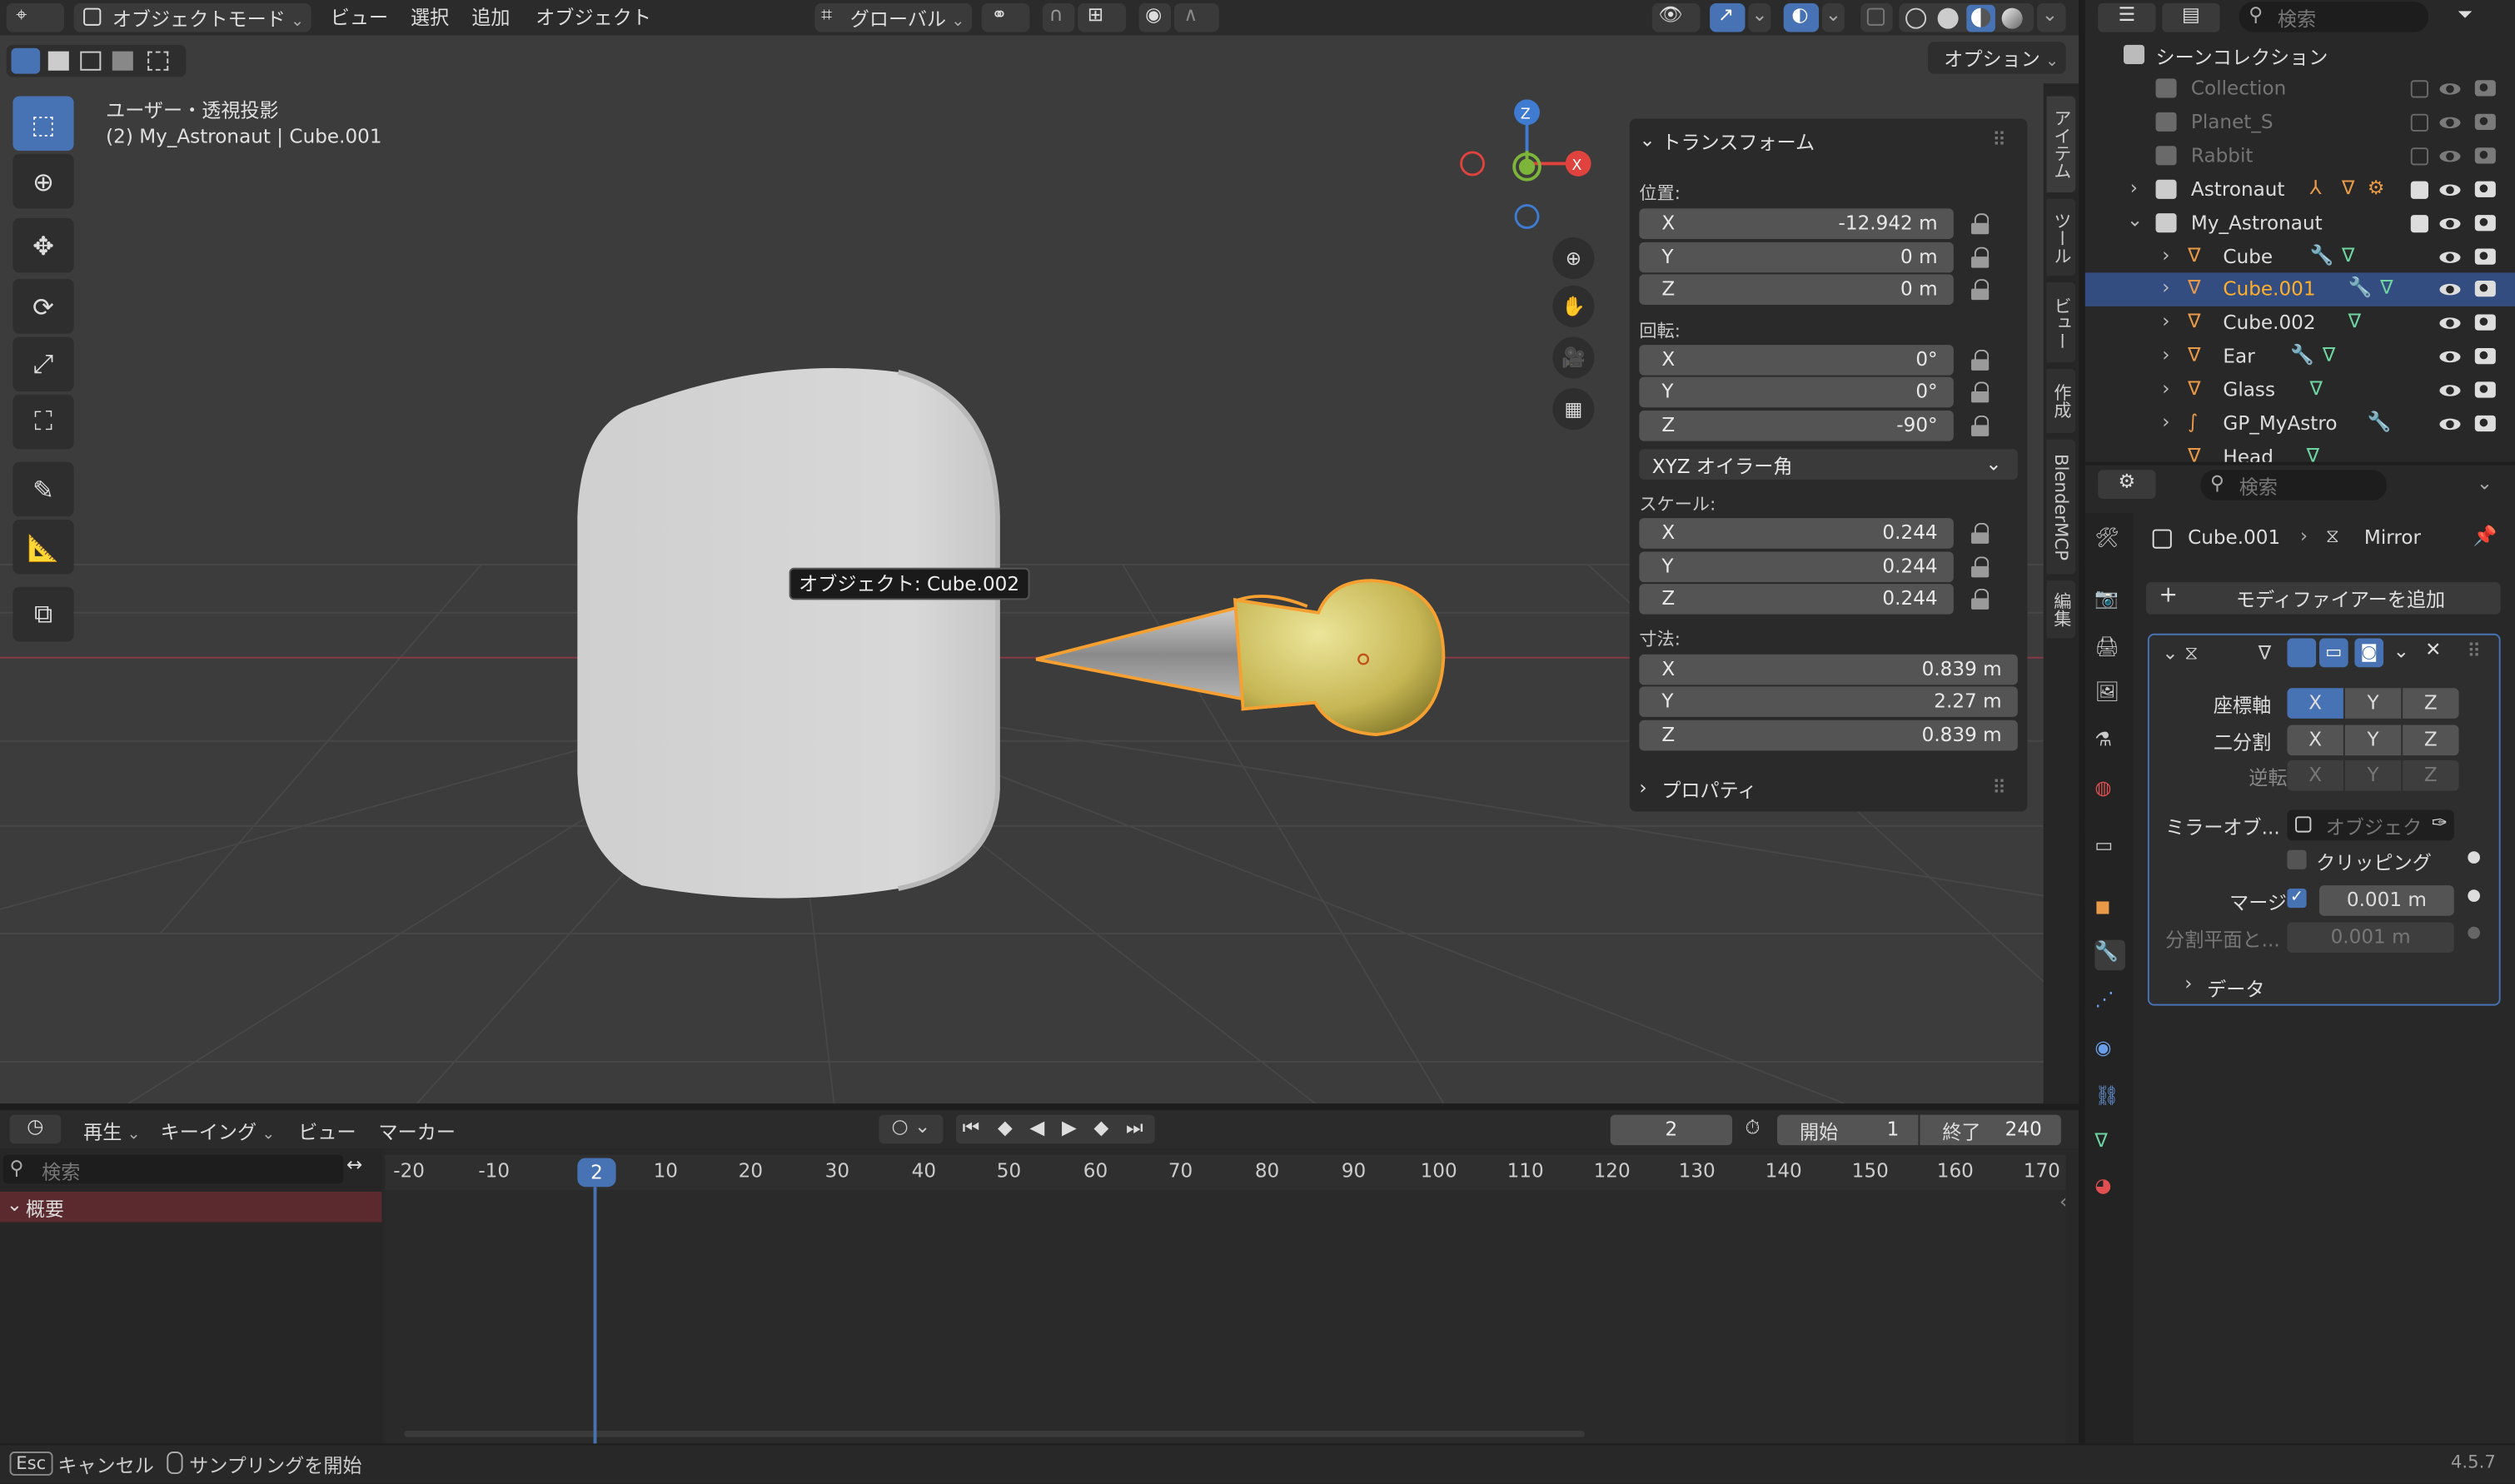  I want to click on bisect-distance-field: 0.001 m, so click(2370, 938).